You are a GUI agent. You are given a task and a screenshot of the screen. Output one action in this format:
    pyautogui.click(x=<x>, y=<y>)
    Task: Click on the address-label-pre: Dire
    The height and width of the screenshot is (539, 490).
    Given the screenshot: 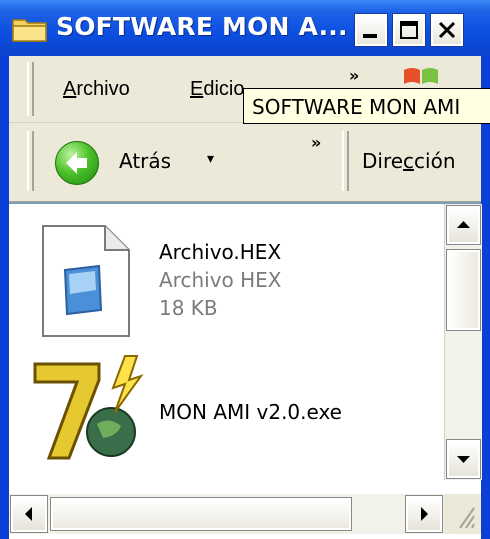 What is the action you would take?
    pyautogui.click(x=383, y=161)
    